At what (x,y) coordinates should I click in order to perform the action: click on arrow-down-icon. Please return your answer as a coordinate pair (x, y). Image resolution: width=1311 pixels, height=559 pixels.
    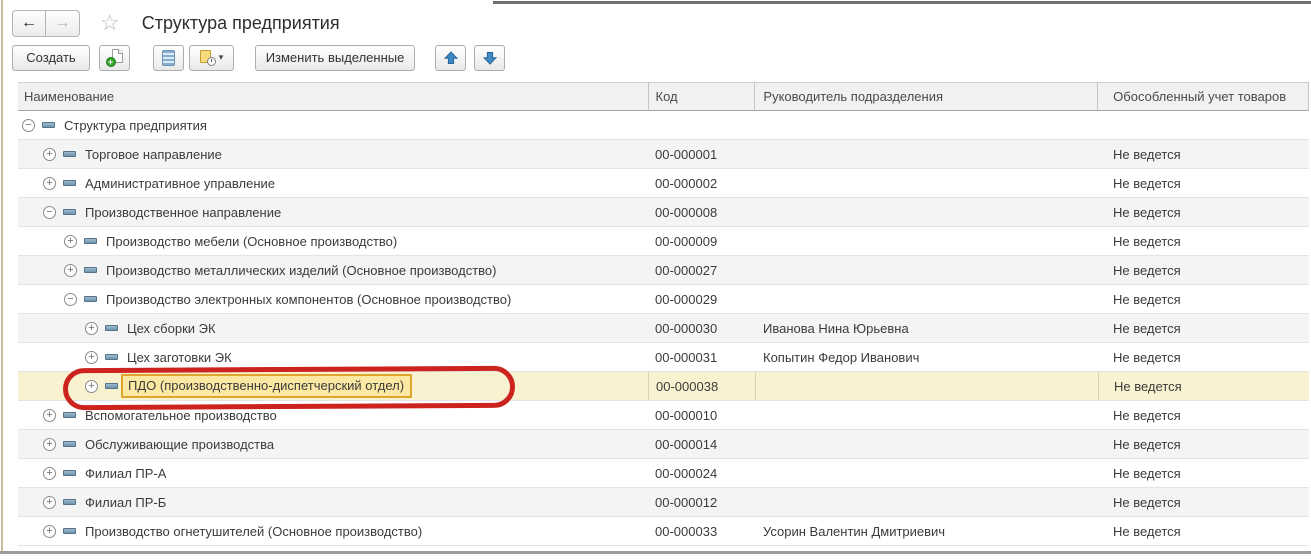
    Looking at the image, I should click on (489, 58).